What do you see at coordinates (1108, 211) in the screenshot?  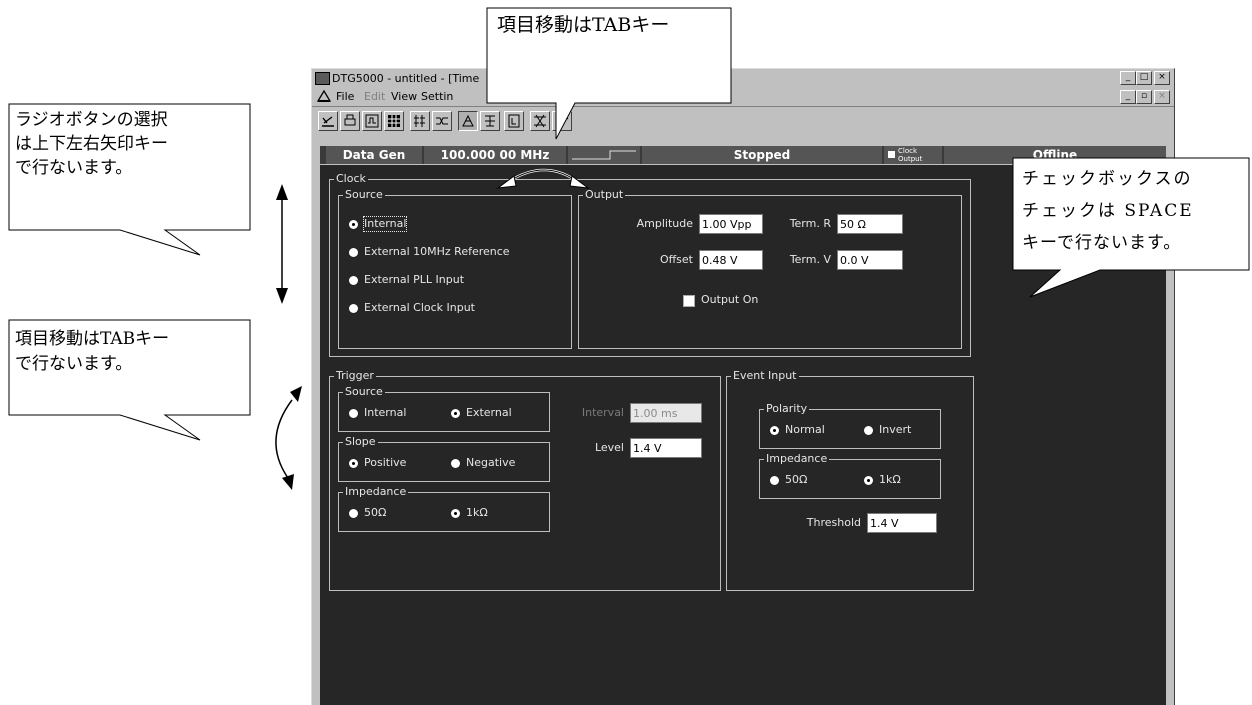 I see `callout-check-line2: チェックは SPACE` at bounding box center [1108, 211].